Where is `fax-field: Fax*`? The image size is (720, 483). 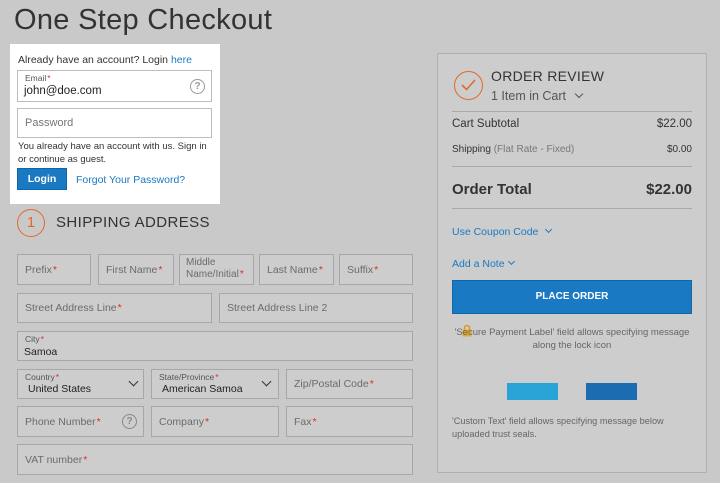
fax-field: Fax* is located at coordinates (349, 421).